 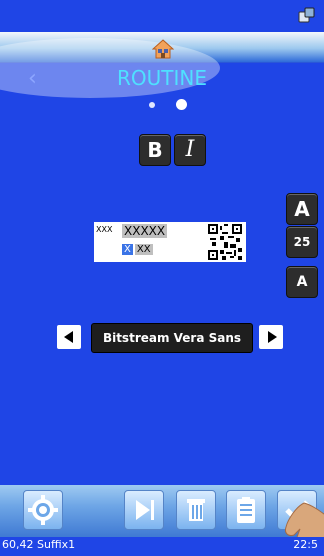 What do you see at coordinates (302, 209) in the screenshot?
I see `increase-font-size-button: A` at bounding box center [302, 209].